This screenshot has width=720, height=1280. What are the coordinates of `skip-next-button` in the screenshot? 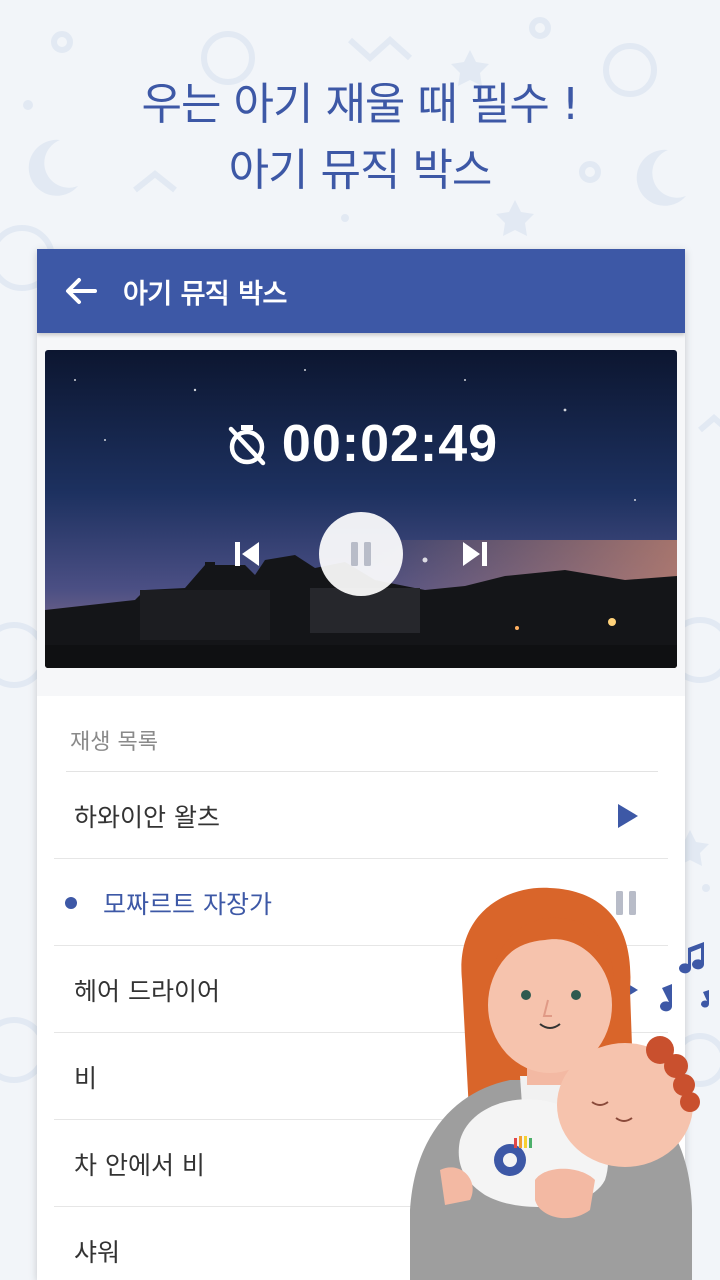 It's located at (475, 554).